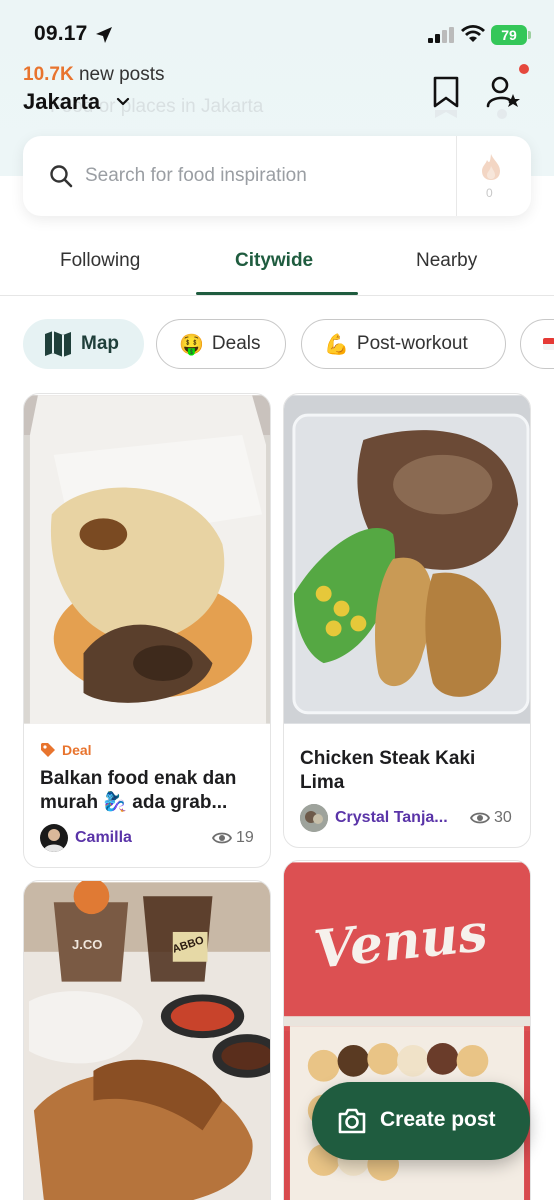 The height and width of the screenshot is (1200, 554). Describe the element at coordinates (77, 750) in the screenshot. I see `deal-label: Deal` at that location.